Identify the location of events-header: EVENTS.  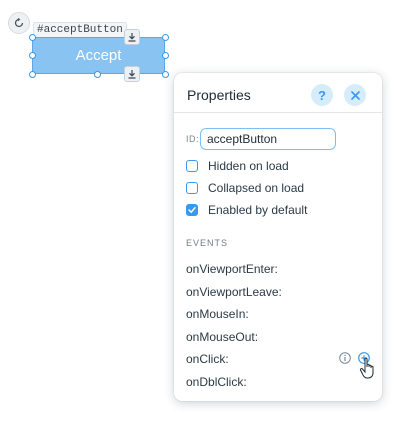
(207, 243).